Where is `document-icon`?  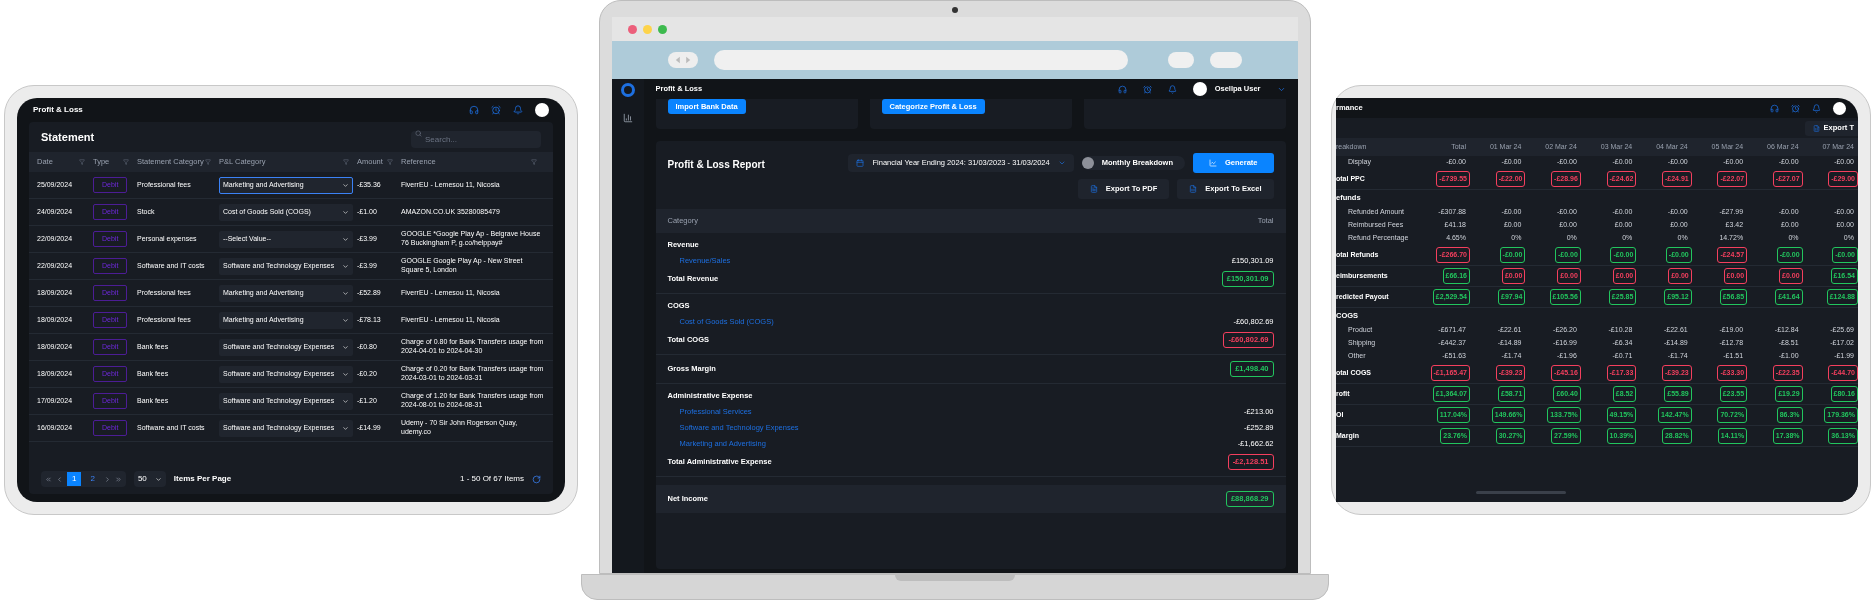
document-icon is located at coordinates (1093, 189).